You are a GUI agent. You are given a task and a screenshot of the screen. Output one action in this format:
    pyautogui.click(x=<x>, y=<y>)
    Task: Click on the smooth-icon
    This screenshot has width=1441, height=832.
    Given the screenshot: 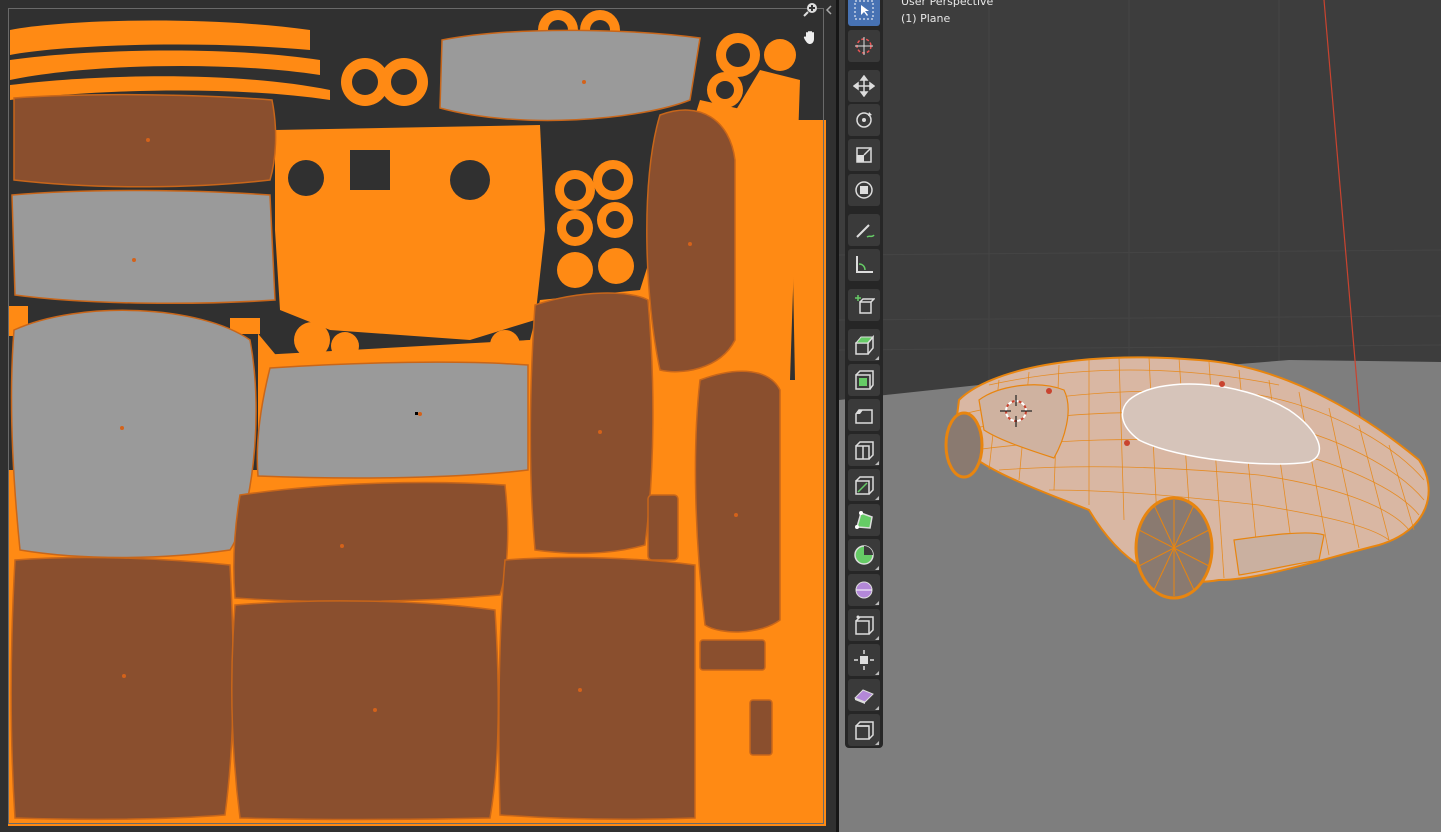 What is the action you would take?
    pyautogui.click(x=864, y=590)
    